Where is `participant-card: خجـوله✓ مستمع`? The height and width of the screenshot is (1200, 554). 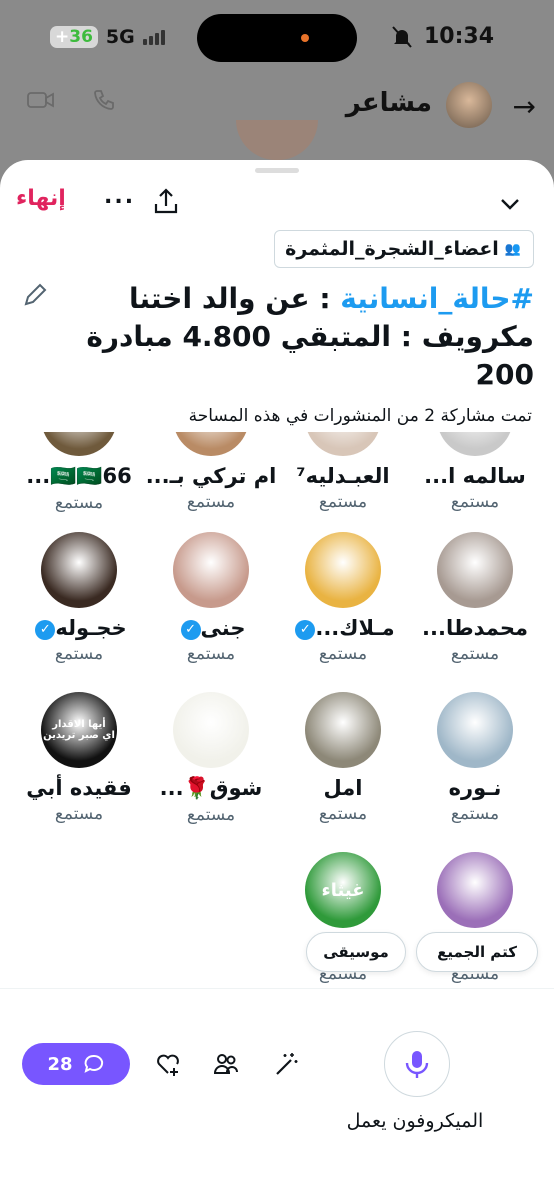 participant-card: خجـوله✓ مستمع is located at coordinates (79, 598).